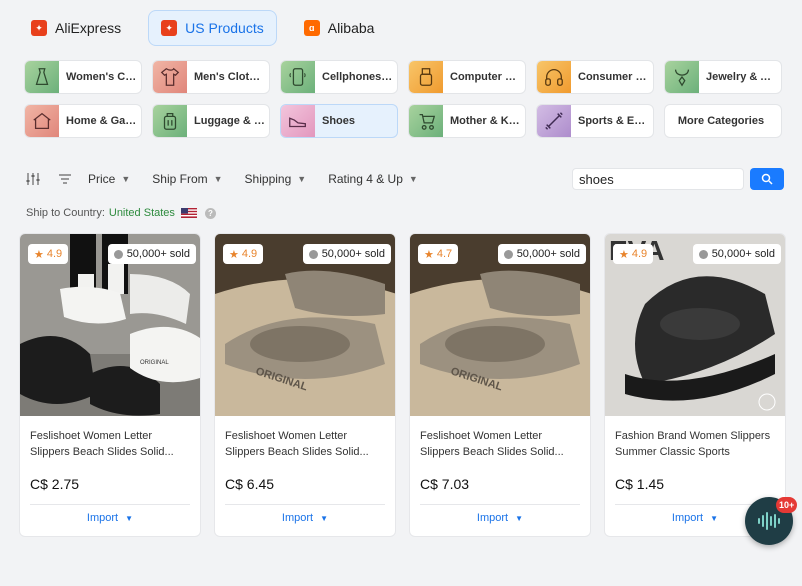 The height and width of the screenshot is (586, 802). I want to click on product-image: ORIGINAL ★ 4.7 50,000+ sold, so click(500, 325).